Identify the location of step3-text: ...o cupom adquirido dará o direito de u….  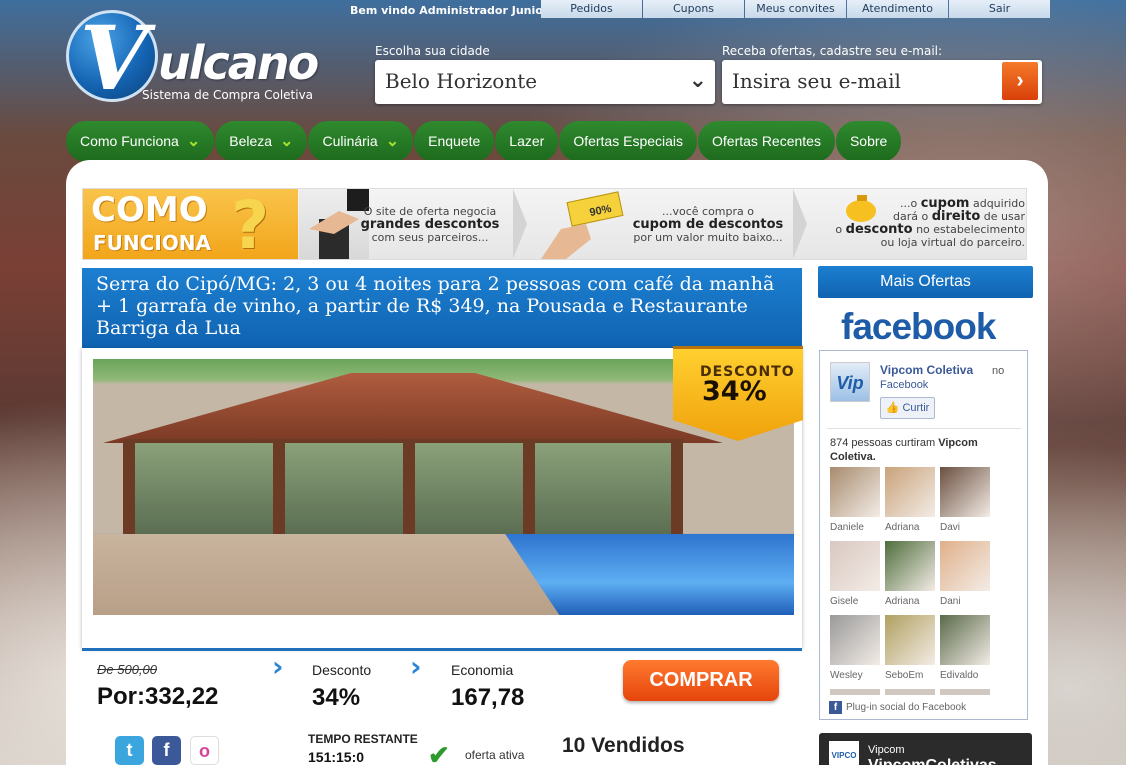
(931, 232).